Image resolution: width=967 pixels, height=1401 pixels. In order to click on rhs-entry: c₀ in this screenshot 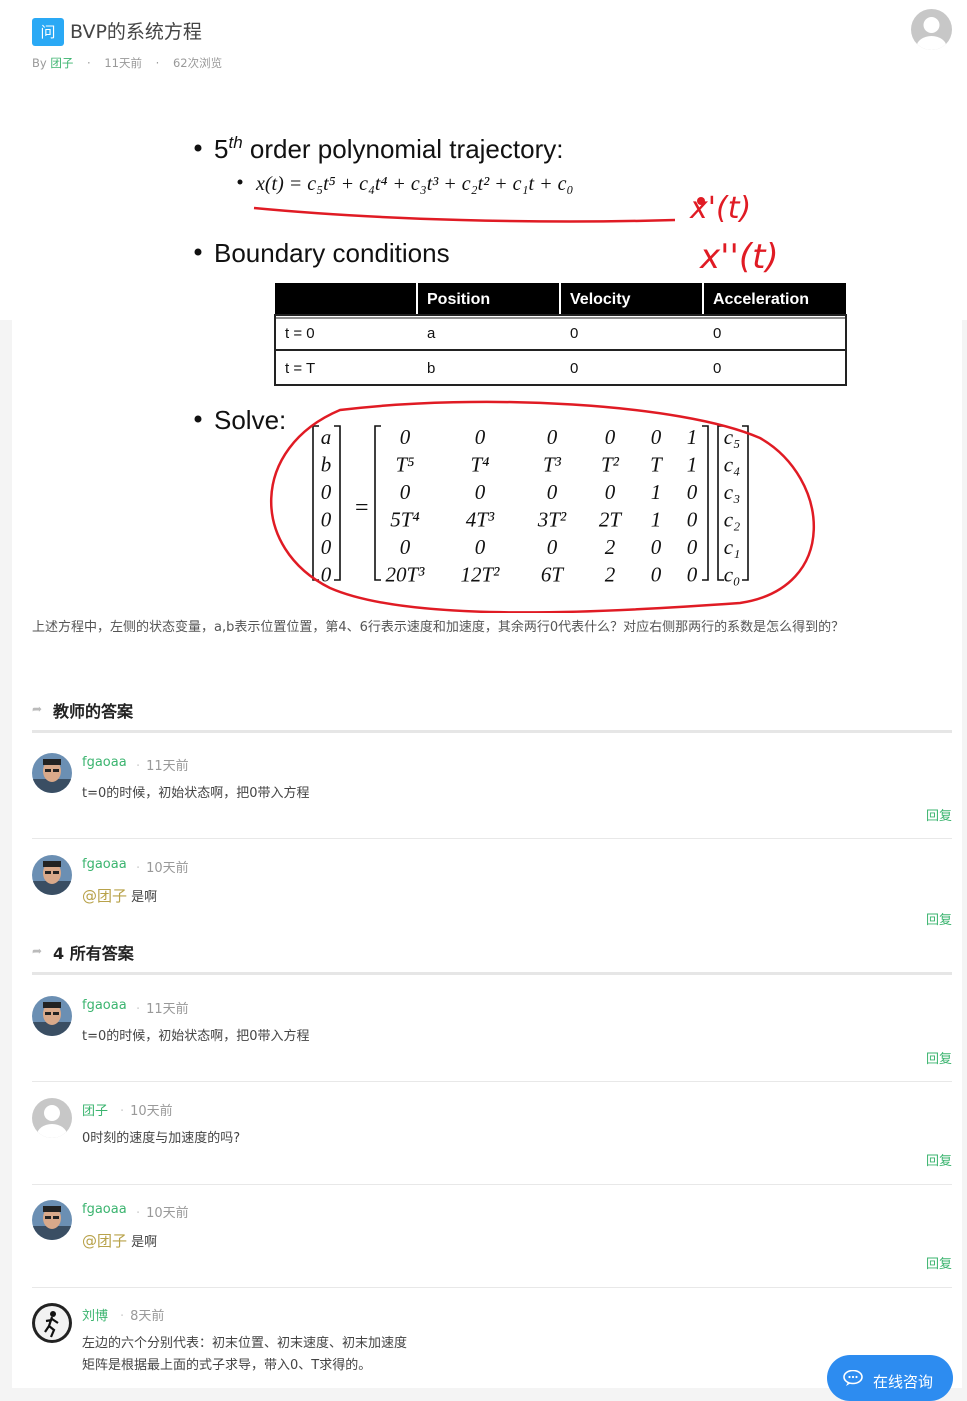, I will do `click(732, 575)`.